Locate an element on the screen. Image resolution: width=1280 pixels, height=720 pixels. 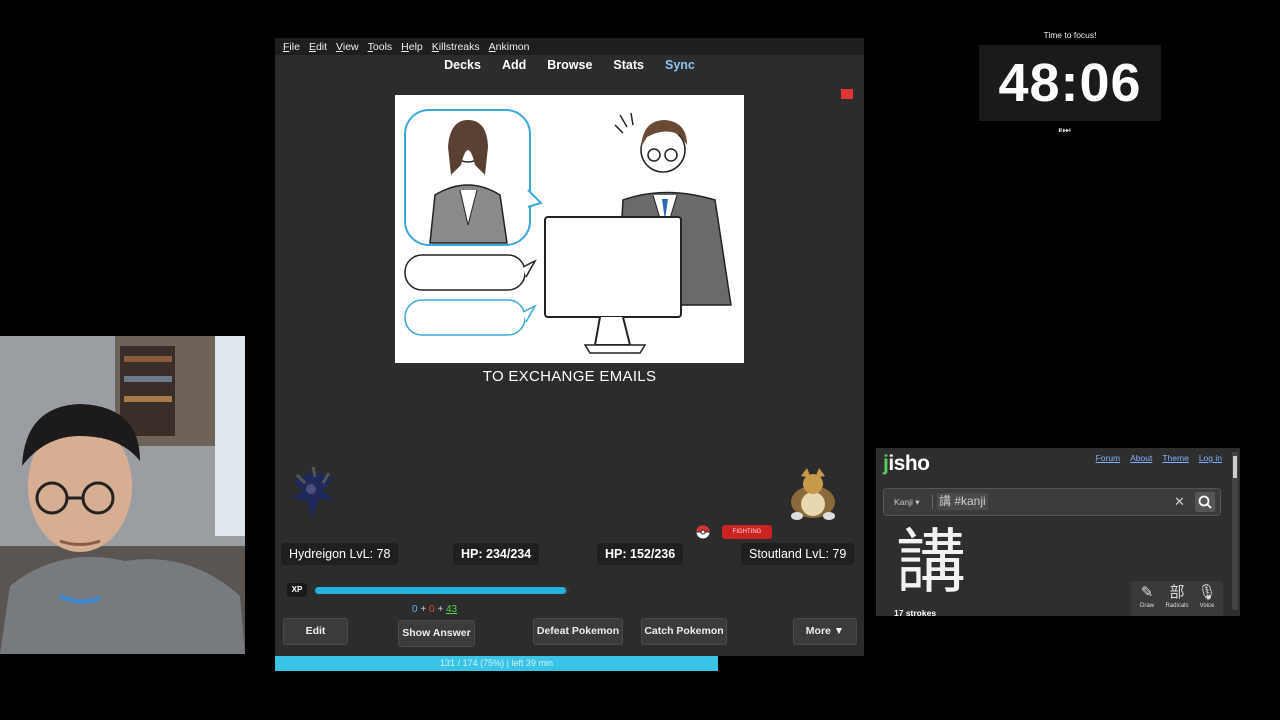
search-input: 講 #kanji is located at coordinates (962, 501).